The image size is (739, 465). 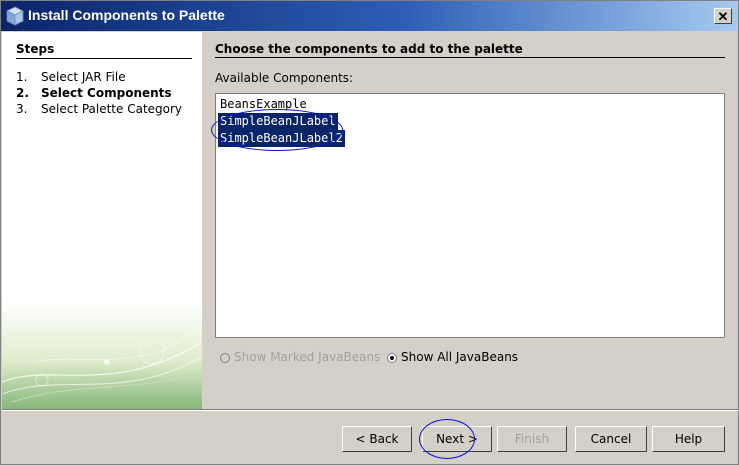 I want to click on step-label: Select Components, so click(x=106, y=93).